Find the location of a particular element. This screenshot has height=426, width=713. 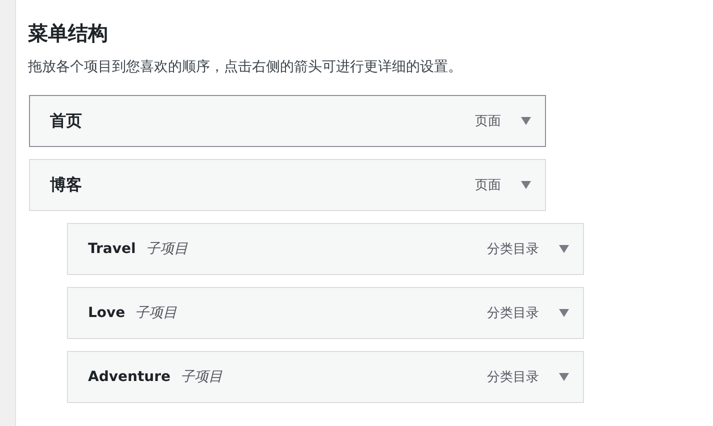

menu-item: Travel 子项目 分类目录 is located at coordinates (325, 249).